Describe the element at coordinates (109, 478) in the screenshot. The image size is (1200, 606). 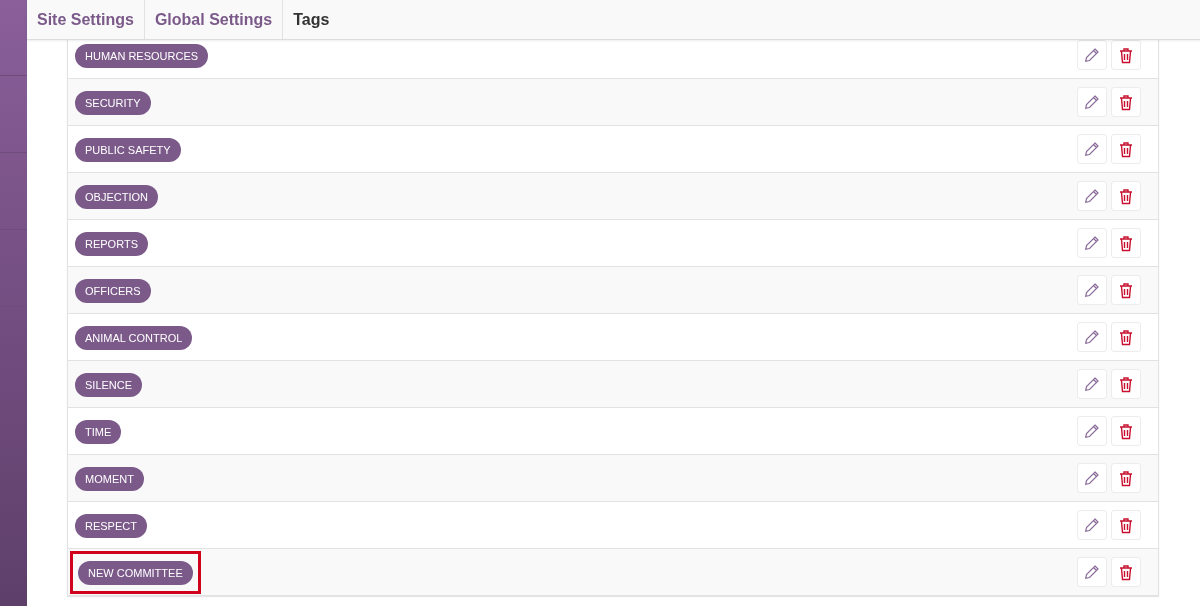
I see `tag-pill: MOMENT` at that location.